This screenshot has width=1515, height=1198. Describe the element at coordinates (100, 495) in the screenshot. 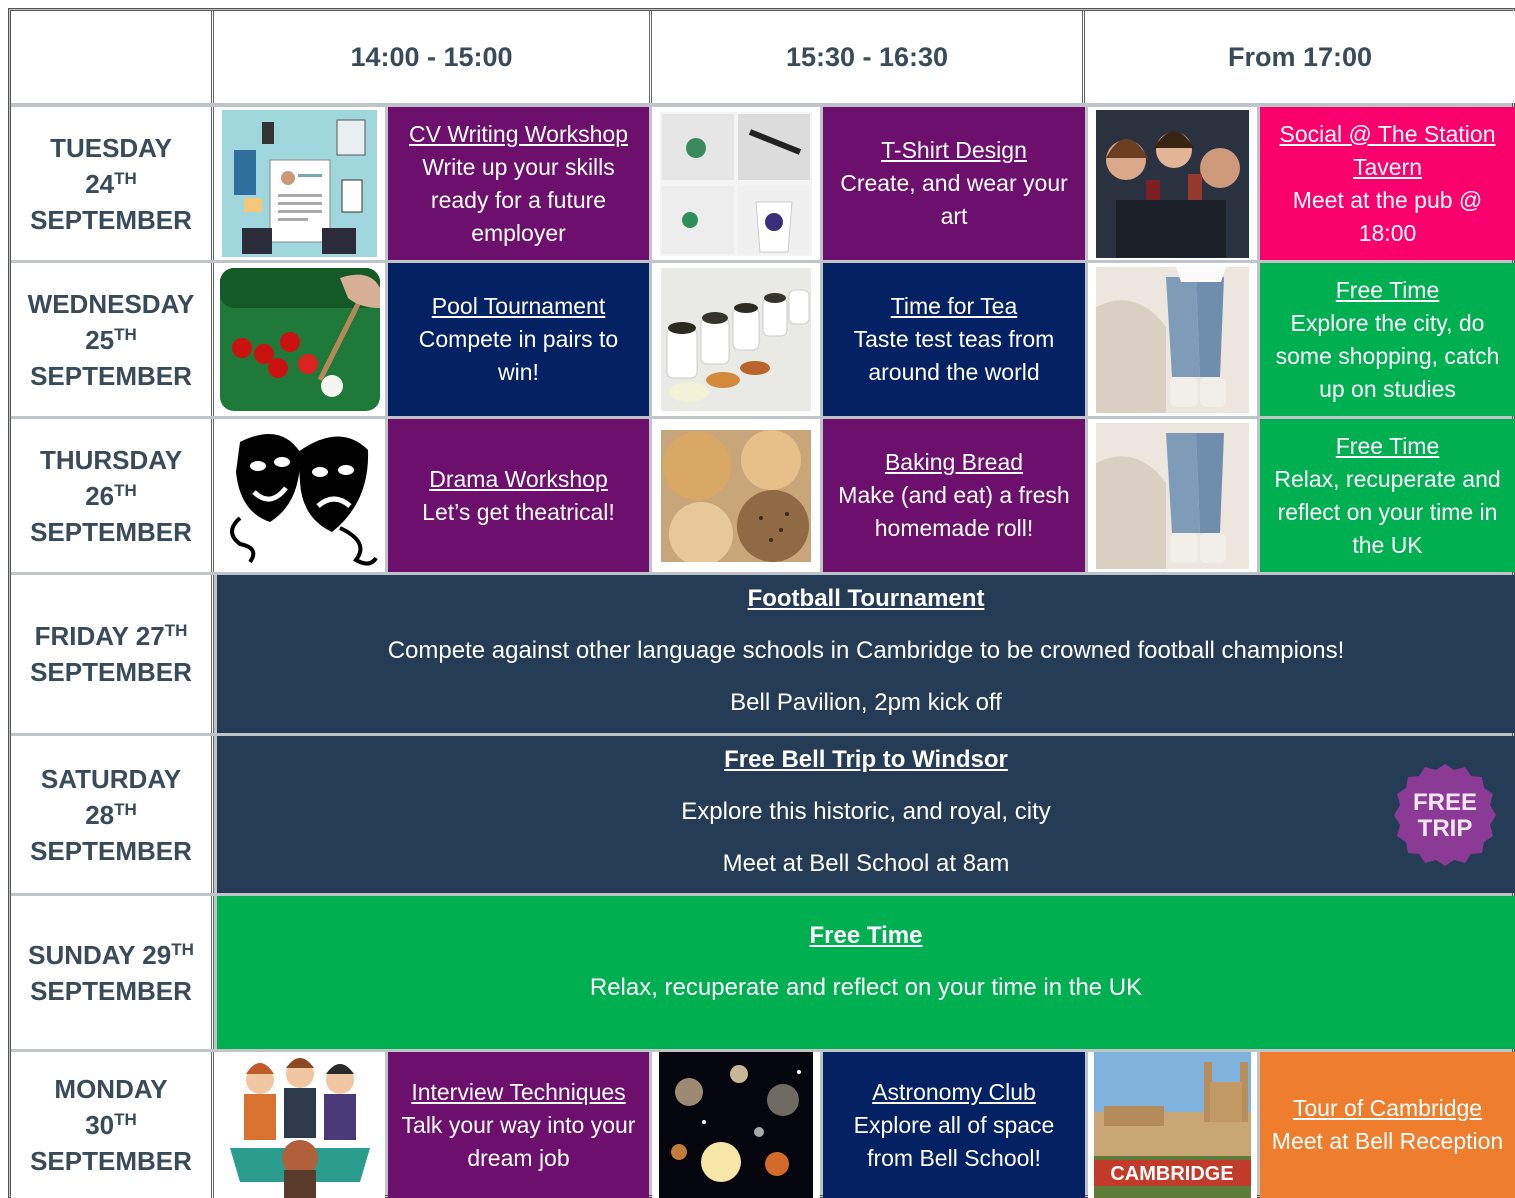

I see `day-number: 26` at that location.